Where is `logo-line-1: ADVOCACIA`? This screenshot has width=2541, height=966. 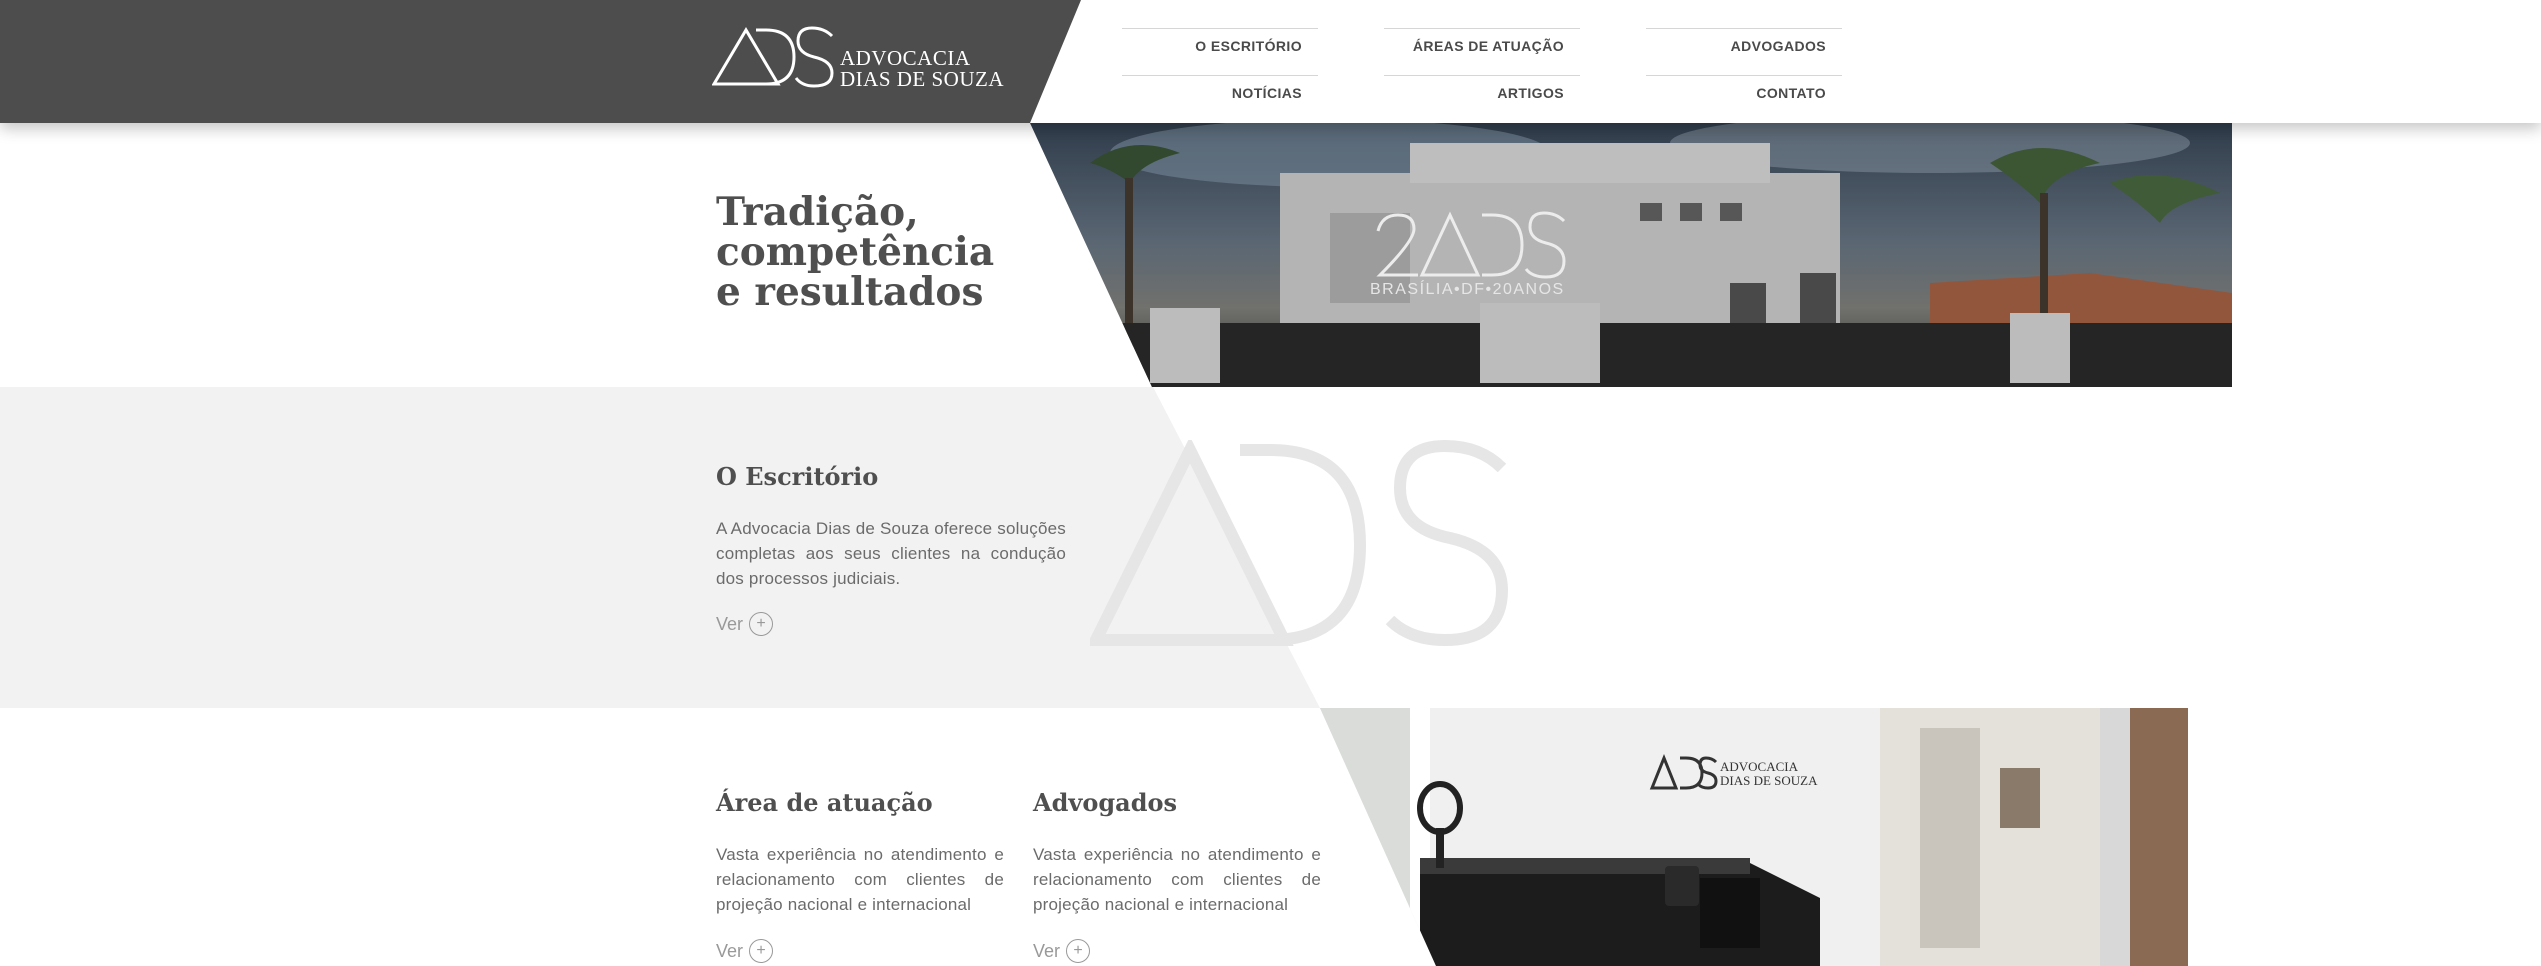
logo-line-1: ADVOCACIA is located at coordinates (905, 58).